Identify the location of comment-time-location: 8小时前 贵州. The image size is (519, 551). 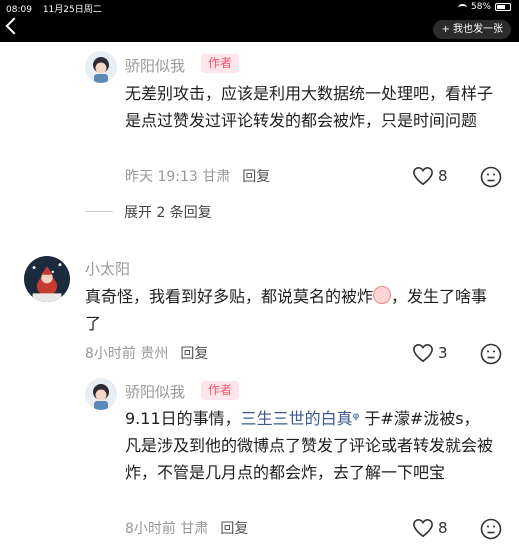
(127, 354).